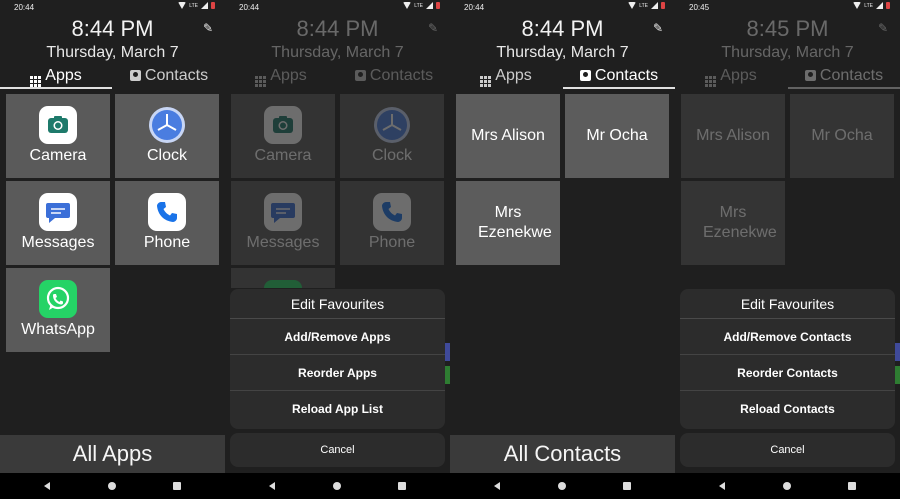  Describe the element at coordinates (58, 310) in the screenshot. I see `app-tile-whatsapp: WhatsApp` at that location.